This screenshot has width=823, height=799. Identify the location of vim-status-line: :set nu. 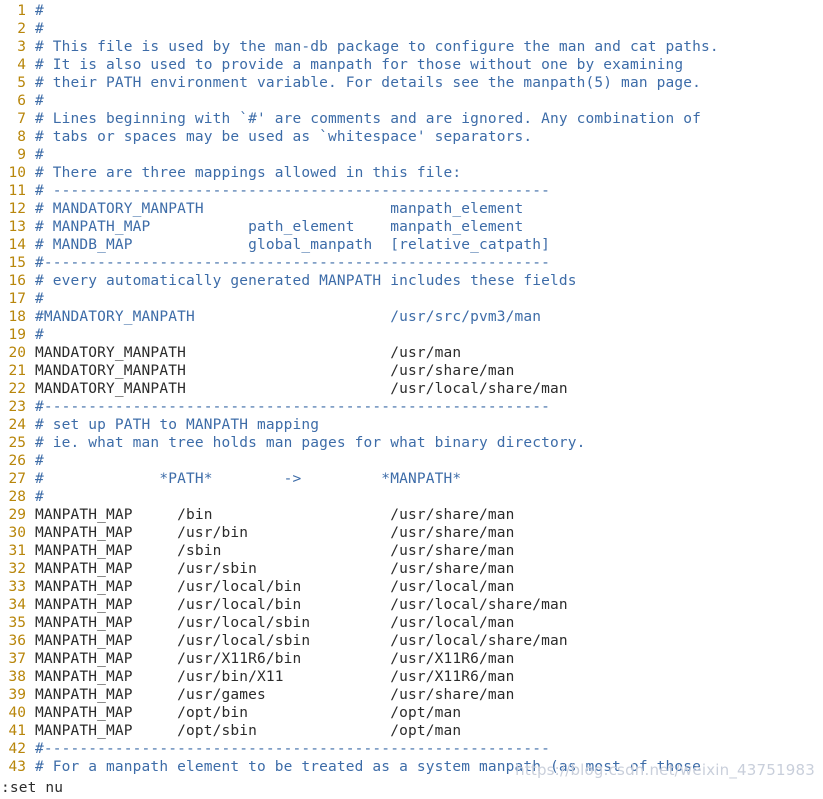
(411, 788).